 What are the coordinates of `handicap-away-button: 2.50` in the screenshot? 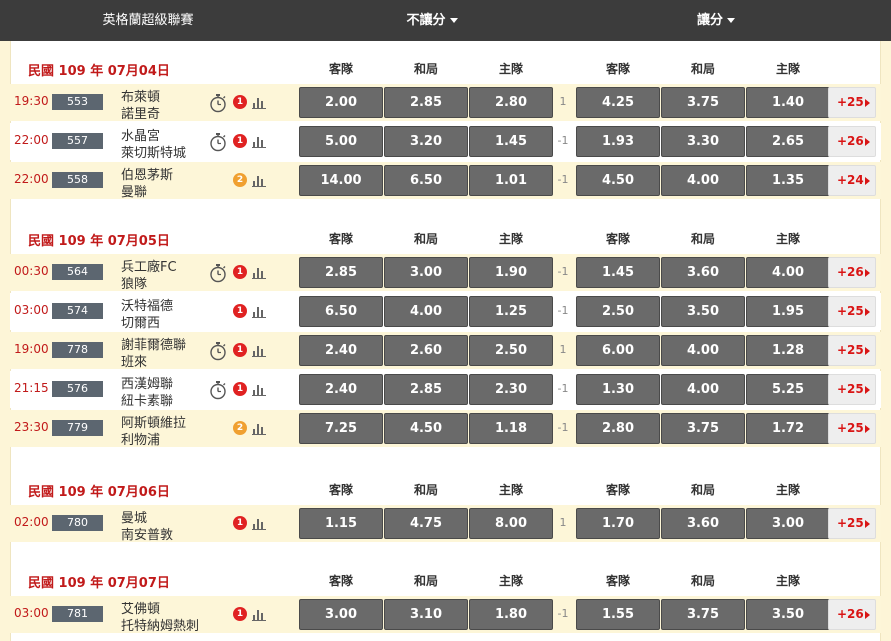 It's located at (618, 311).